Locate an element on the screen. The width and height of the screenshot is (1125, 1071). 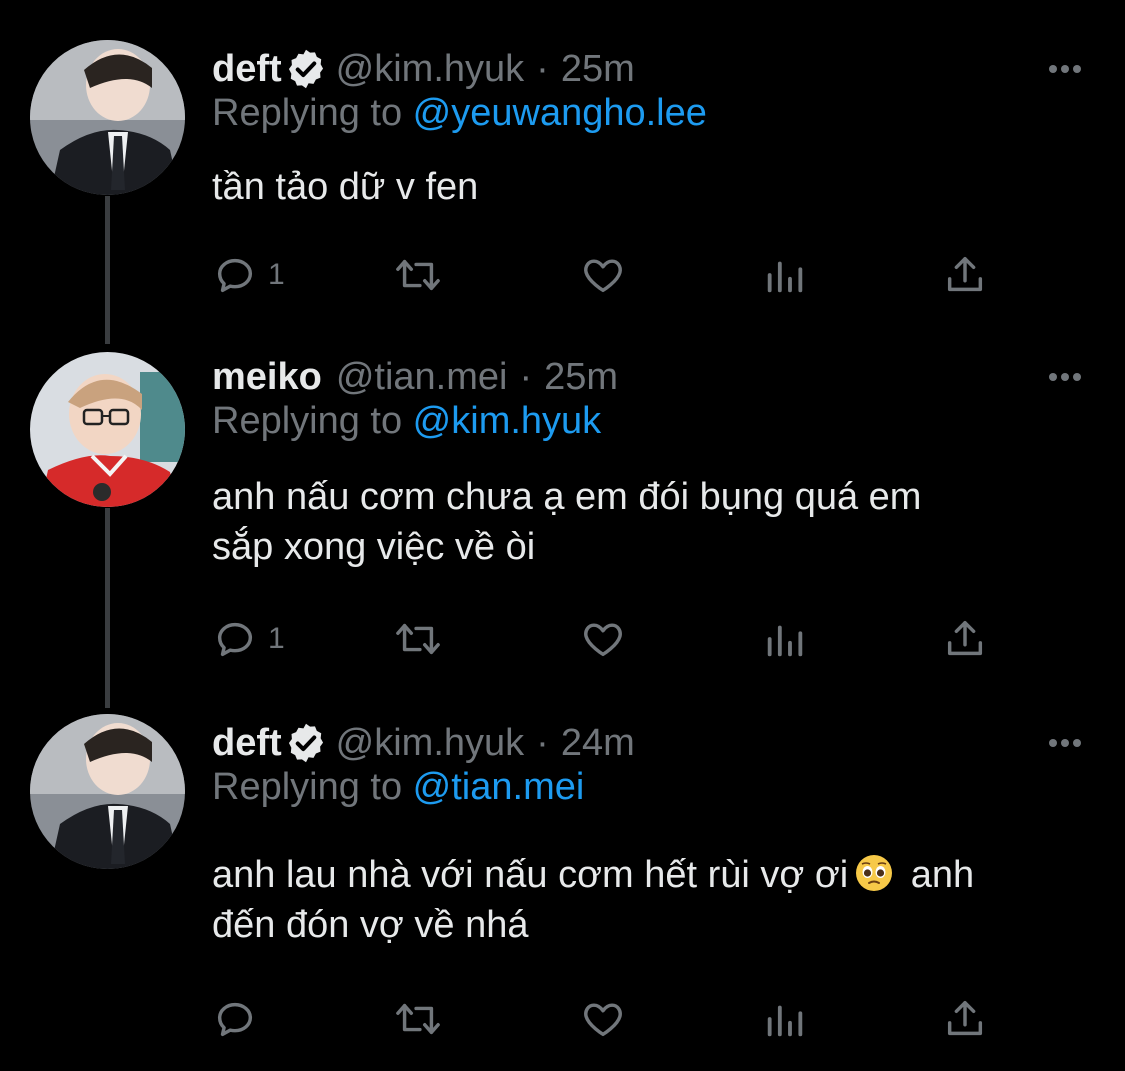
display-name: meiko is located at coordinates (267, 377).